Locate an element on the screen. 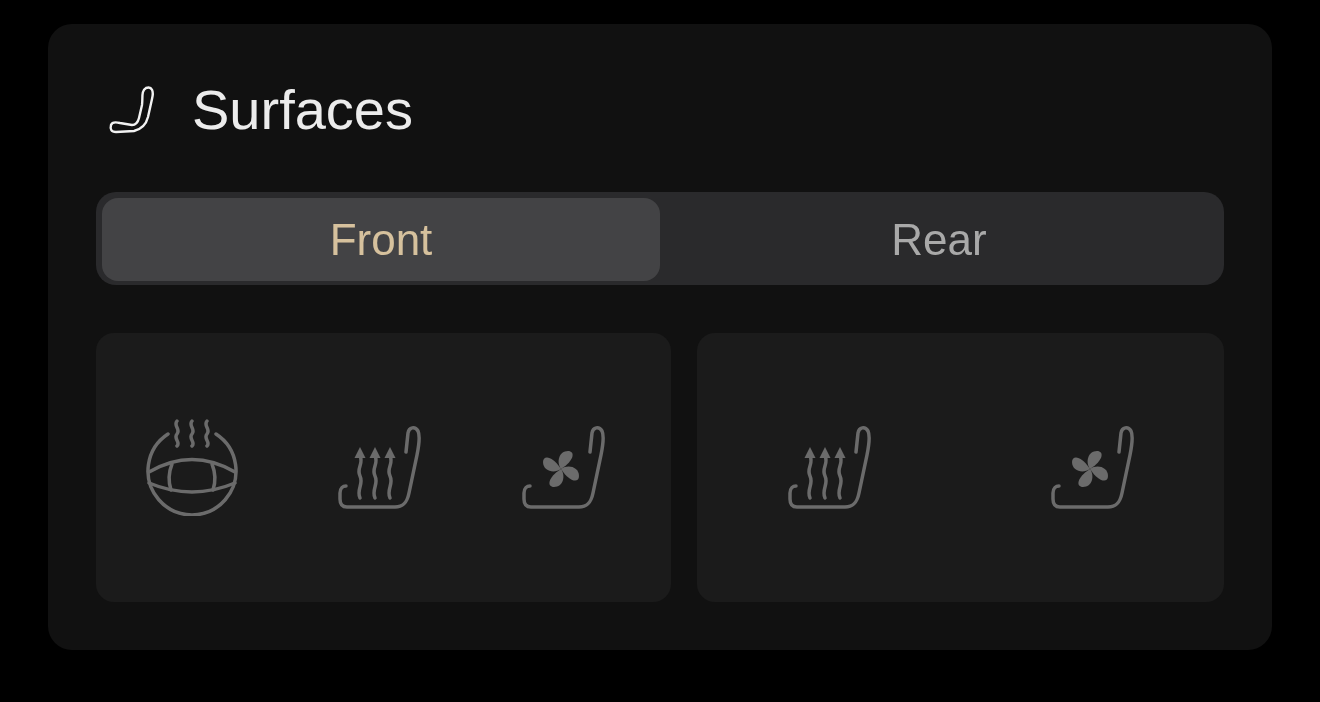 This screenshot has width=1320, height=702. section-title: Surfaces is located at coordinates (302, 110).